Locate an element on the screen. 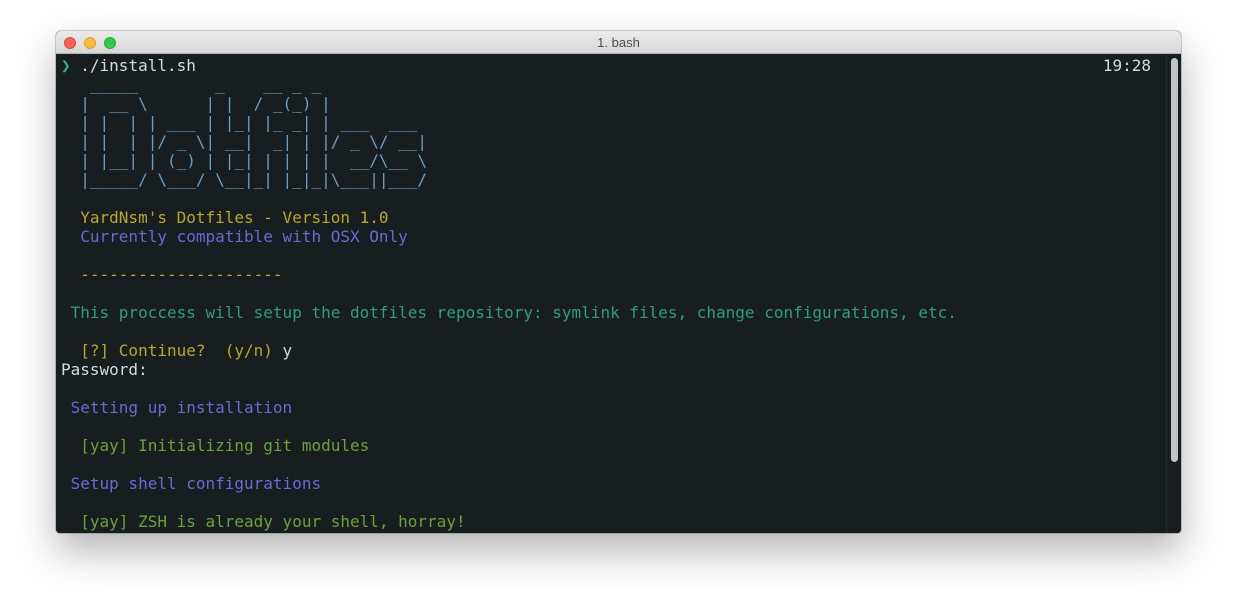 Image resolution: width=1237 pixels, height=613 pixels. title-bar: 1. bash is located at coordinates (618, 42).